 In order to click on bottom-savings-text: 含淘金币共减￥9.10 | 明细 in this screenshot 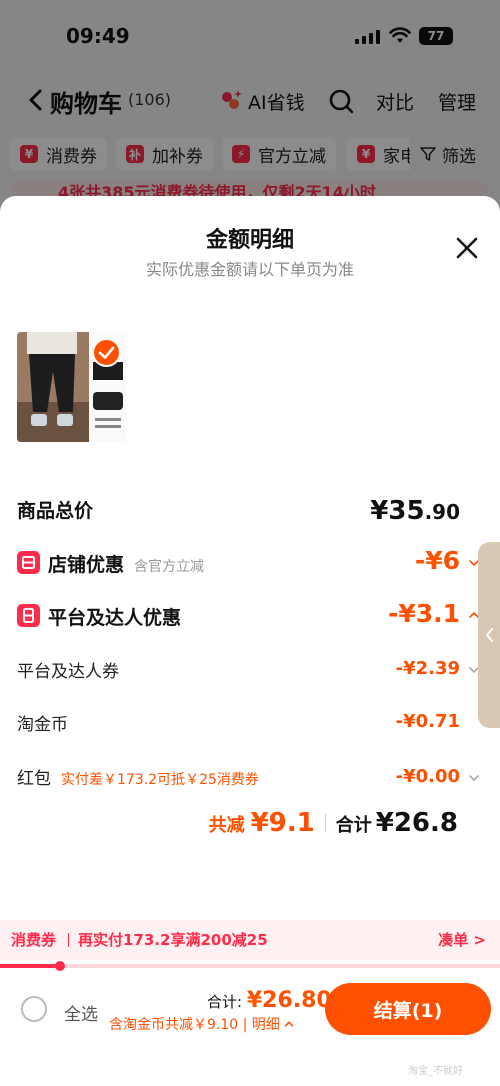, I will do `click(194, 1025)`.